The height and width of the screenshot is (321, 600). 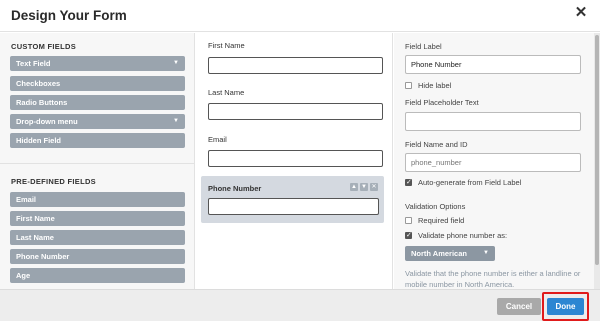 I want to click on phone-format-value: North American, so click(x=439, y=253).